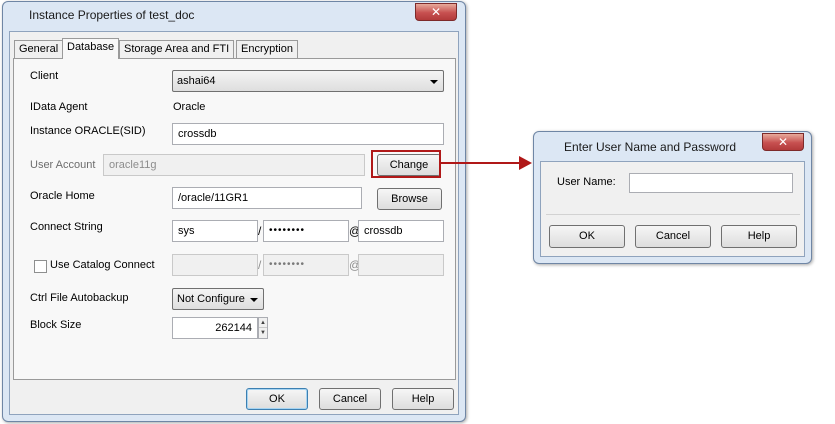 Image resolution: width=835 pixels, height=424 pixels. I want to click on instance-field: crossdb, so click(308, 134).